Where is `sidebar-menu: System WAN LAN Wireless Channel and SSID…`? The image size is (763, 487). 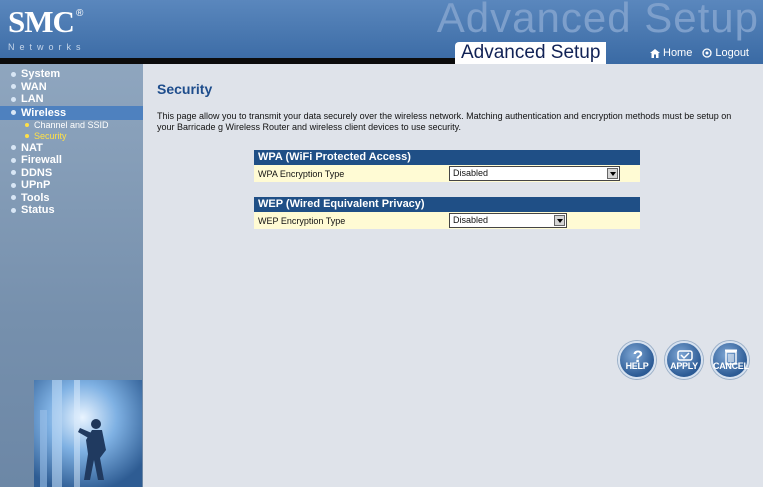
sidebar-menu: System WAN LAN Wireless Channel and SSID… is located at coordinates (71, 140).